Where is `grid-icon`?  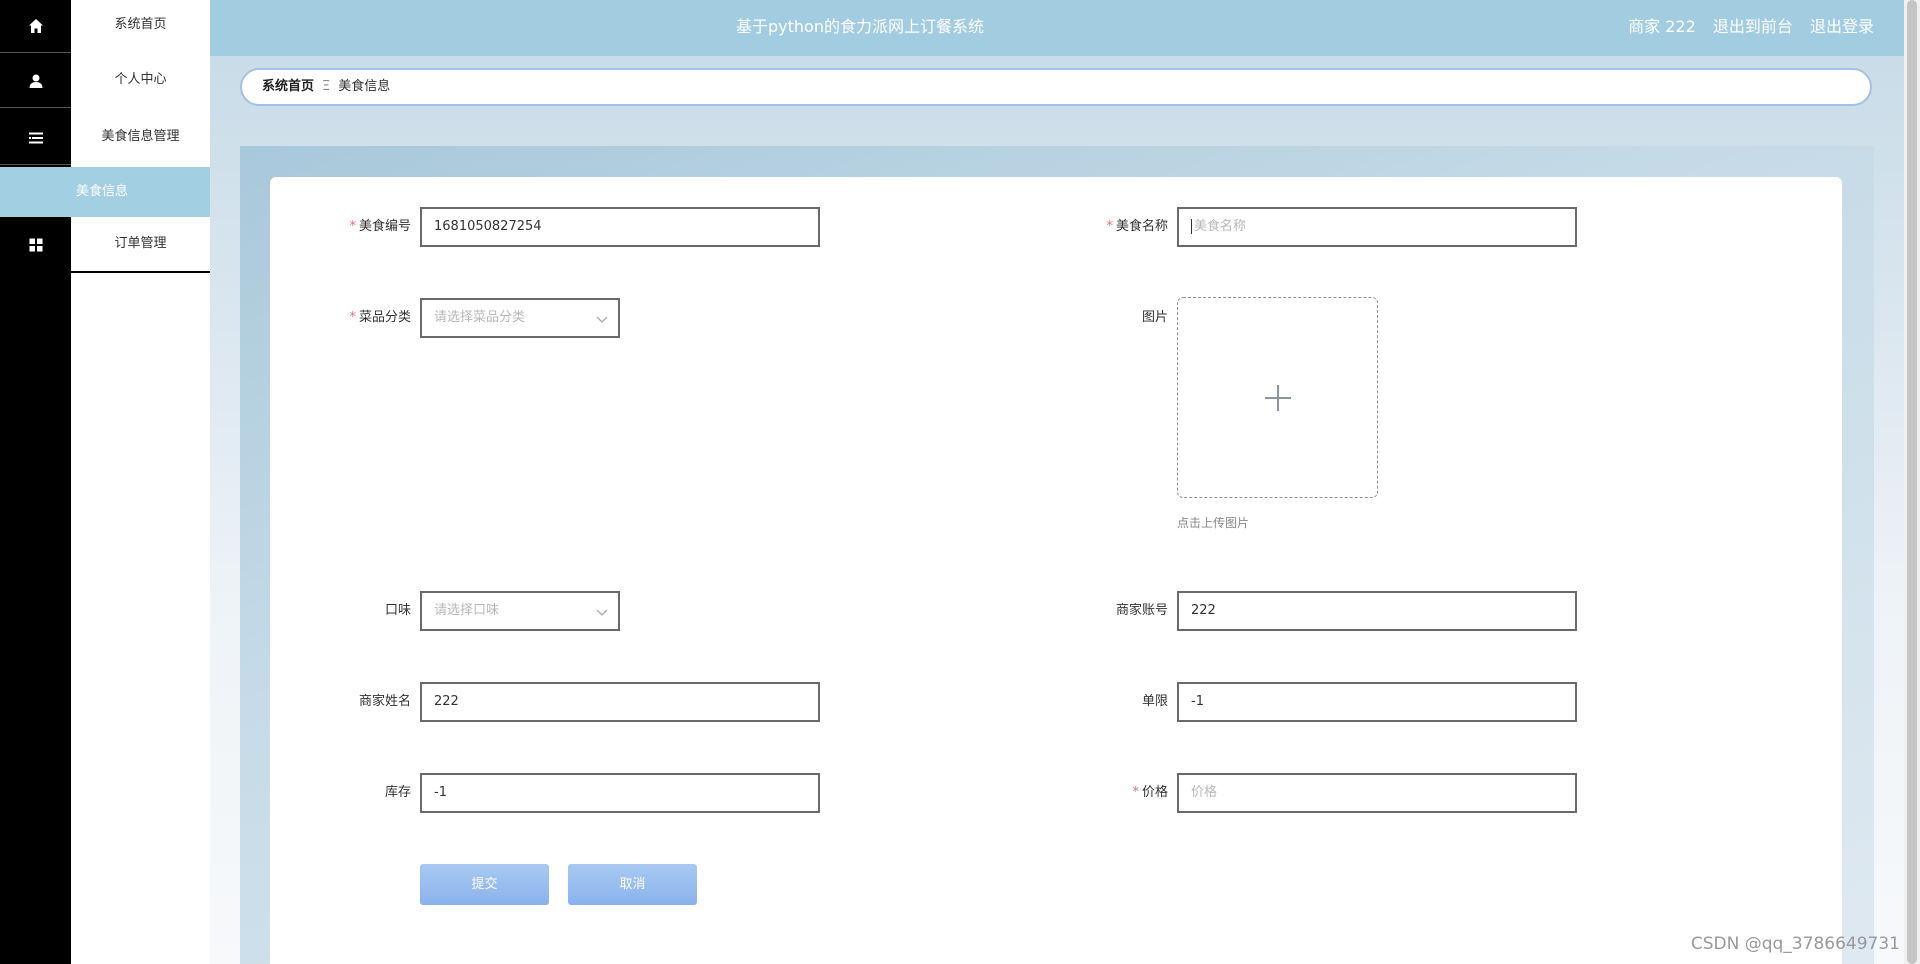 grid-icon is located at coordinates (35, 245).